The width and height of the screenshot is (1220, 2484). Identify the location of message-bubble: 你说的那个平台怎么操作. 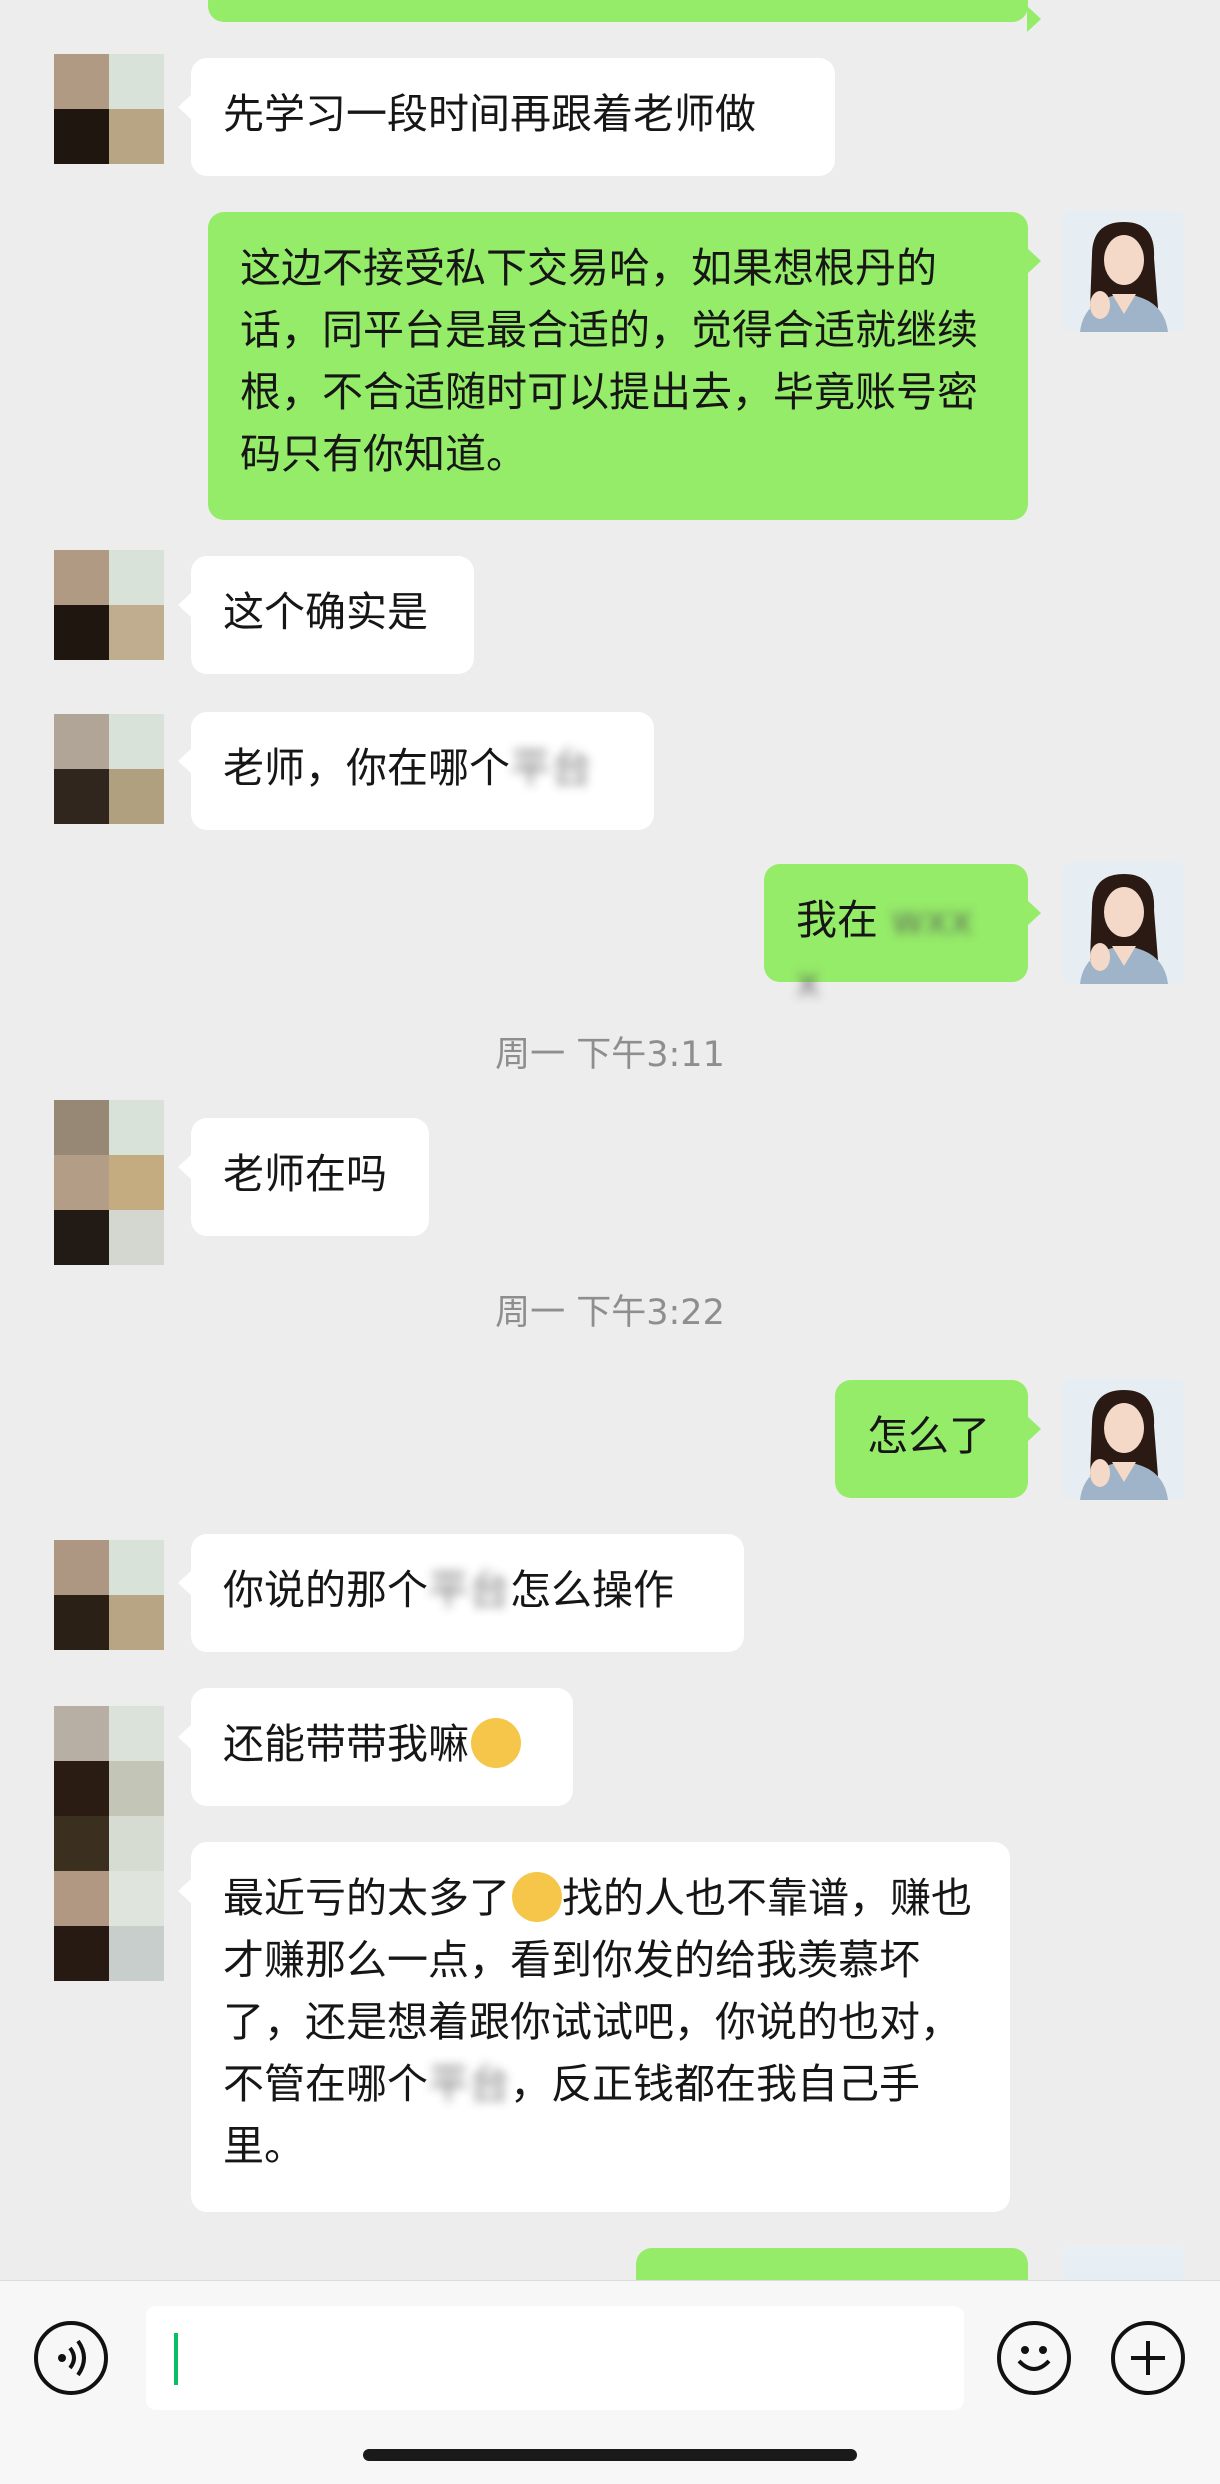
(461, 1593).